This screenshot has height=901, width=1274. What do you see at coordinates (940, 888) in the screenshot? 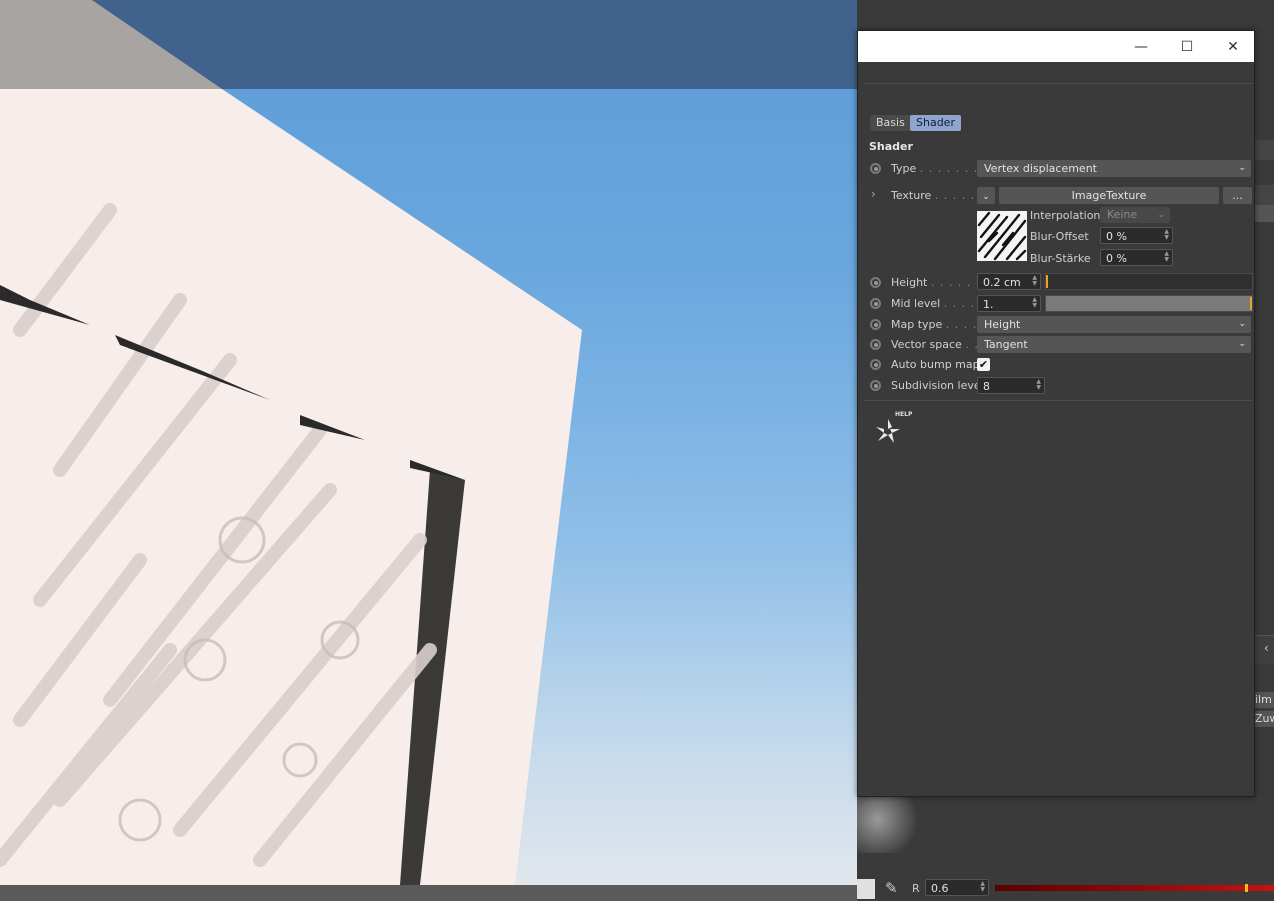
I see `red-value: 0.6` at bounding box center [940, 888].